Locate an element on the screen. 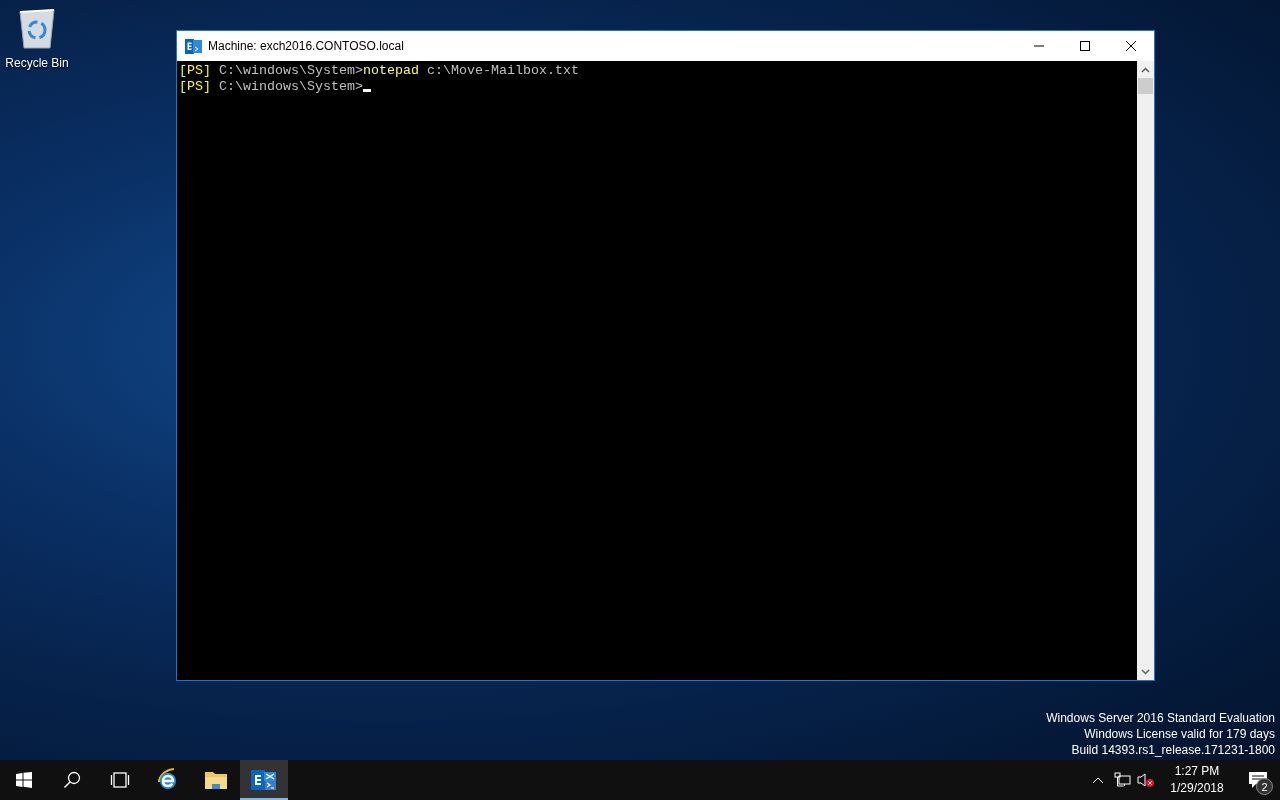 This screenshot has width=1280, height=800. search-icon is located at coordinates (72, 780).